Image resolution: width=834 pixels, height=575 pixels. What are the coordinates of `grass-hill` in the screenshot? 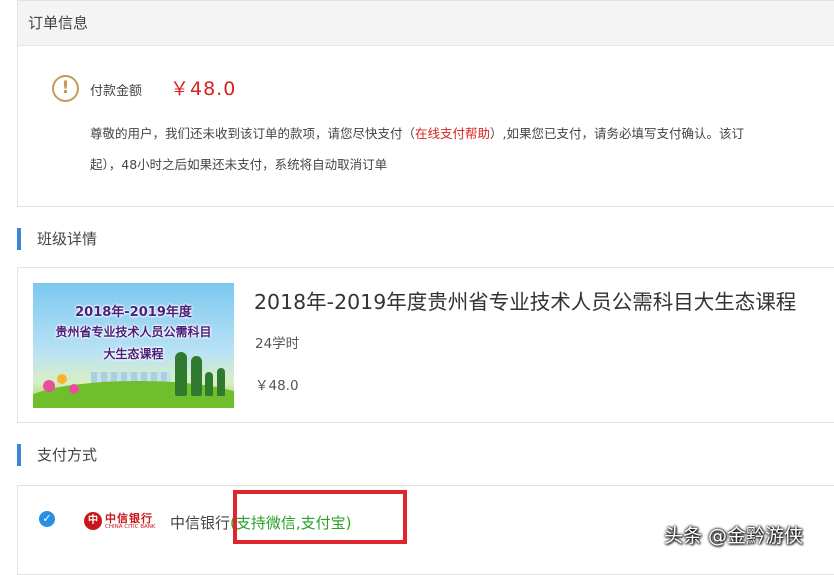 It's located at (133, 394).